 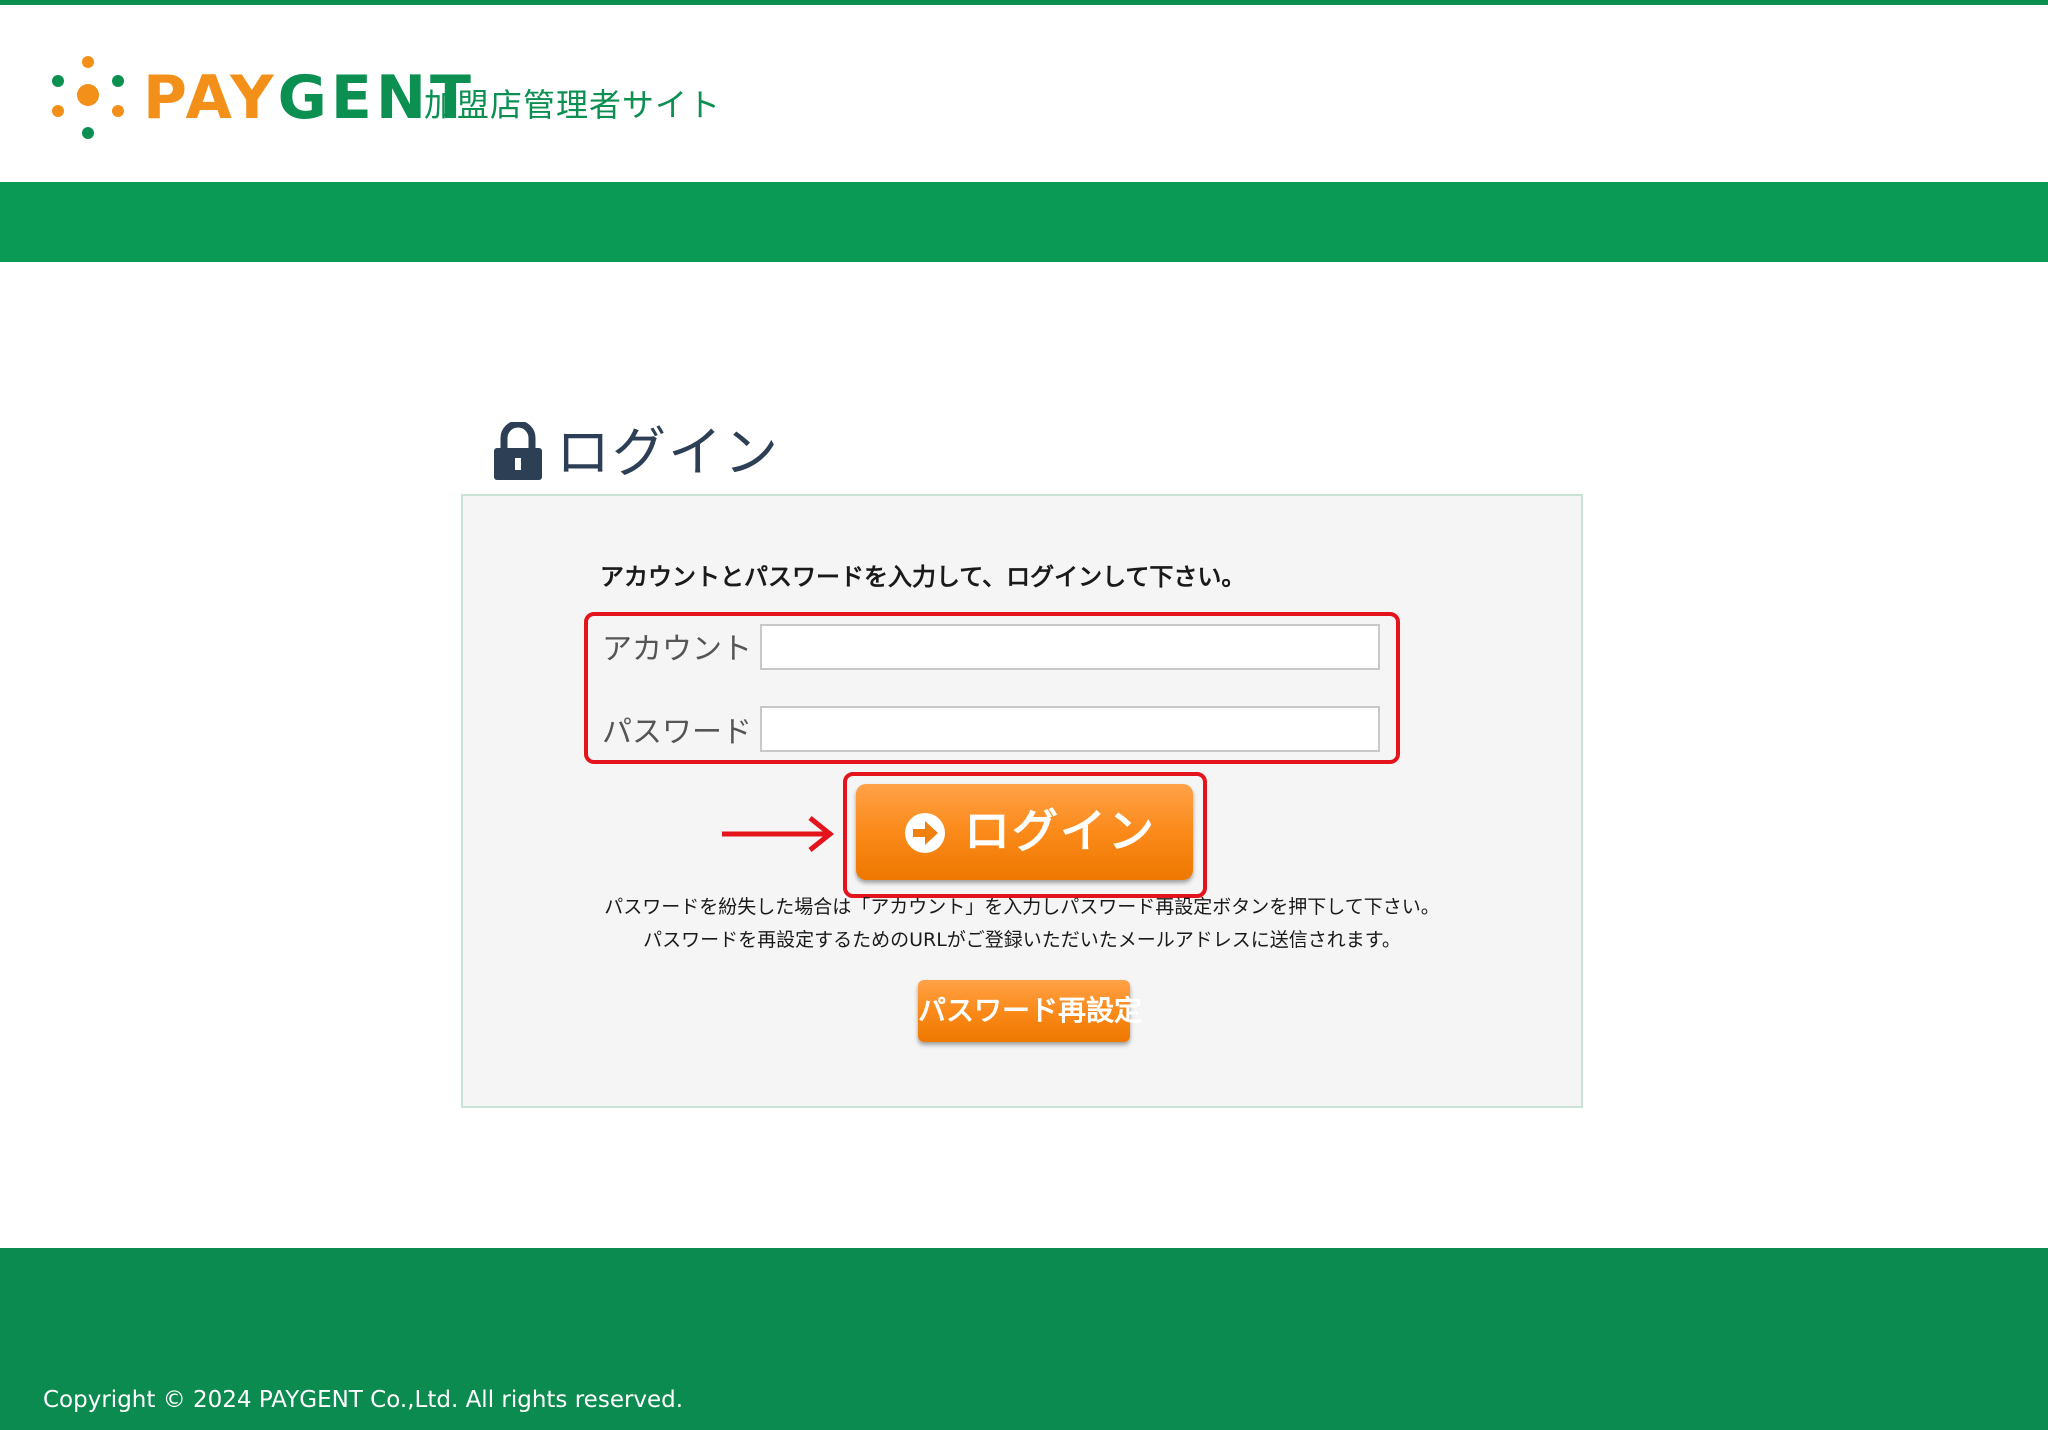 What do you see at coordinates (1030, 1011) in the screenshot?
I see `password-reset-button: パスワード再設定` at bounding box center [1030, 1011].